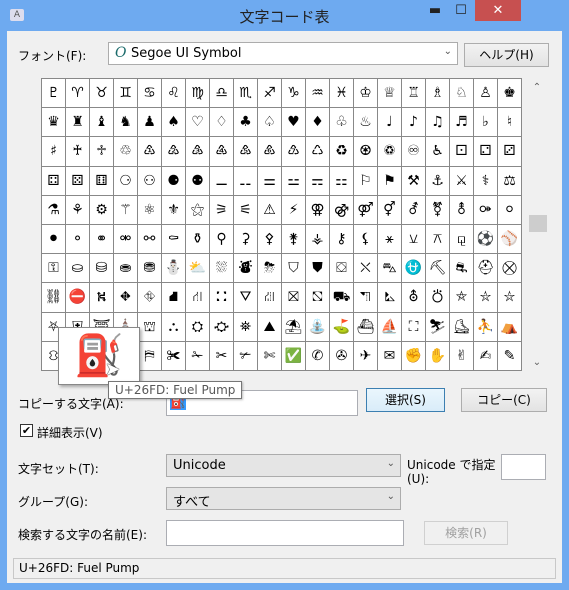 This screenshot has width=569, height=590. Describe the element at coordinates (366, 210) in the screenshot. I see `char-cell: ⚤` at that location.